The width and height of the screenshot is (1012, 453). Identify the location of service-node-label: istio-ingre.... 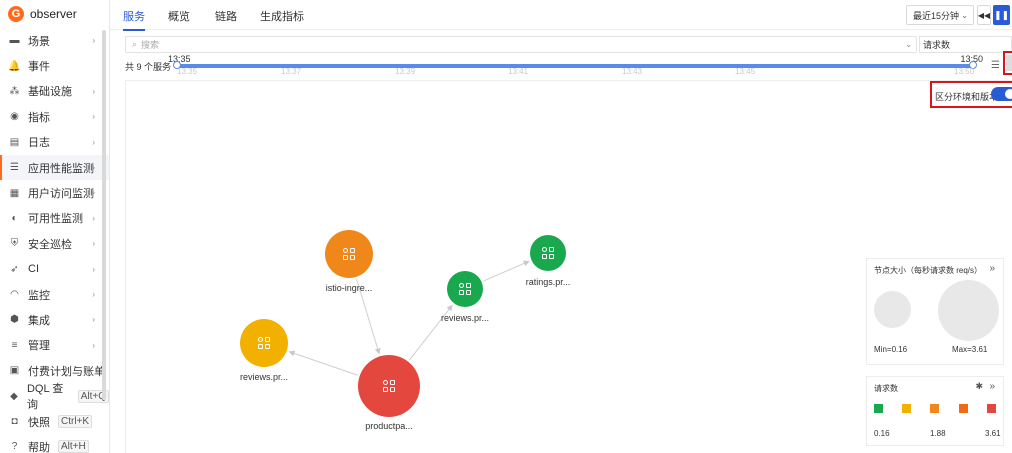
(349, 288).